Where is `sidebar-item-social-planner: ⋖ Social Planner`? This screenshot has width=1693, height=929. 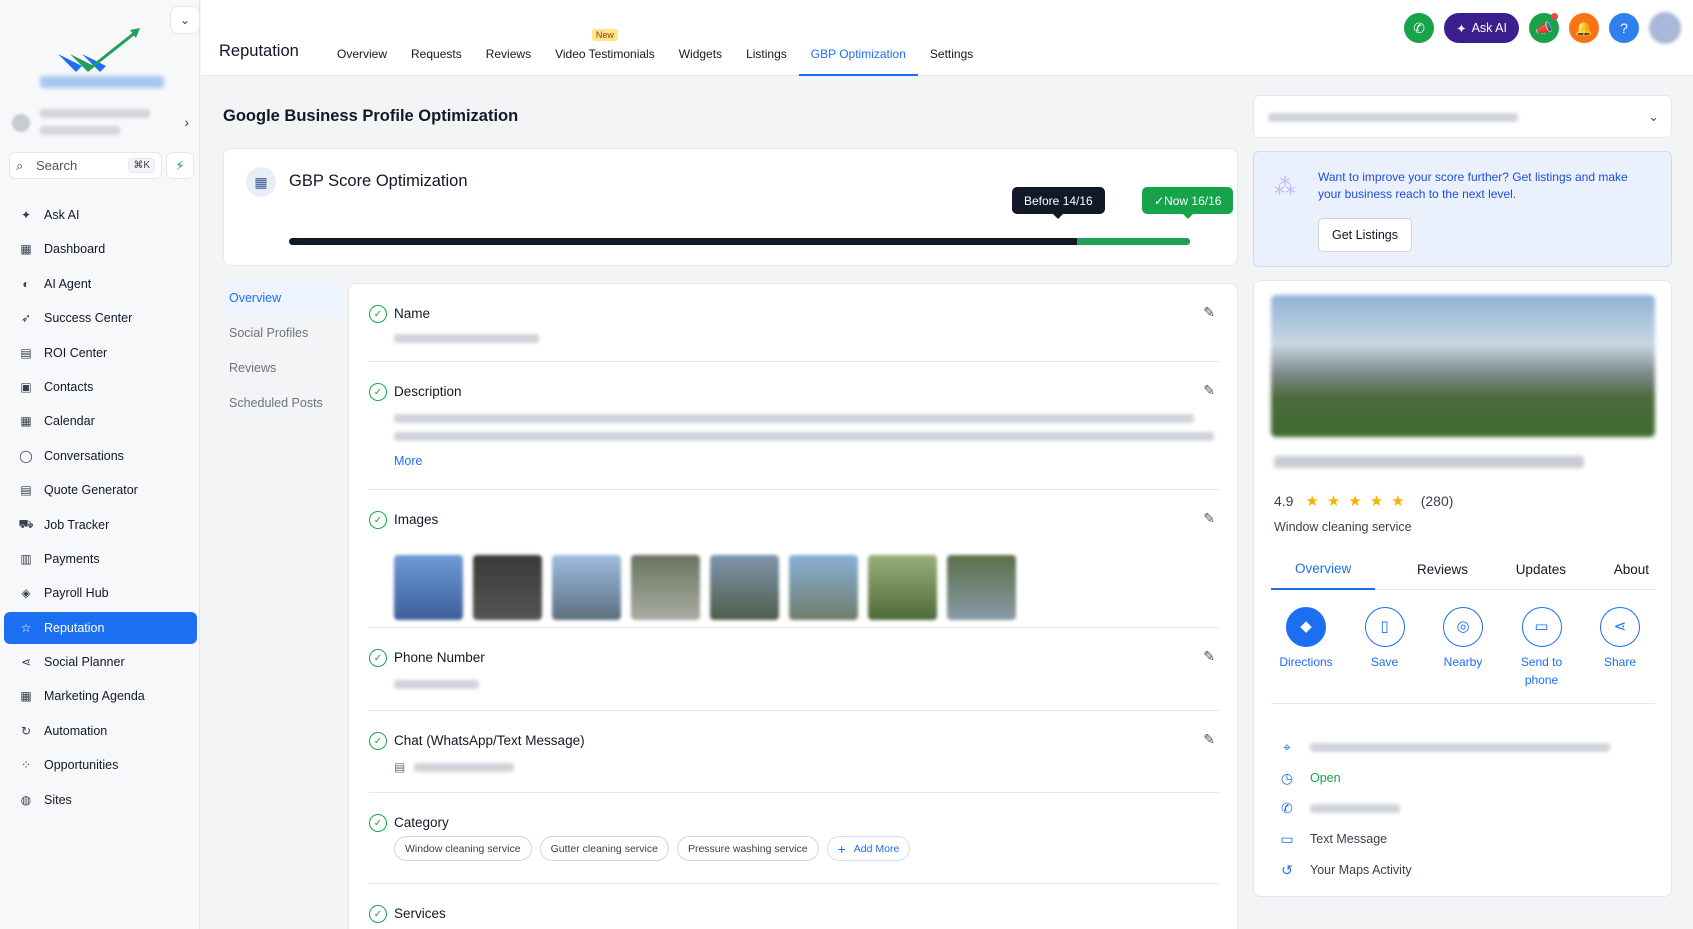 sidebar-item-social-planner: ⋖ Social Planner is located at coordinates (100, 662).